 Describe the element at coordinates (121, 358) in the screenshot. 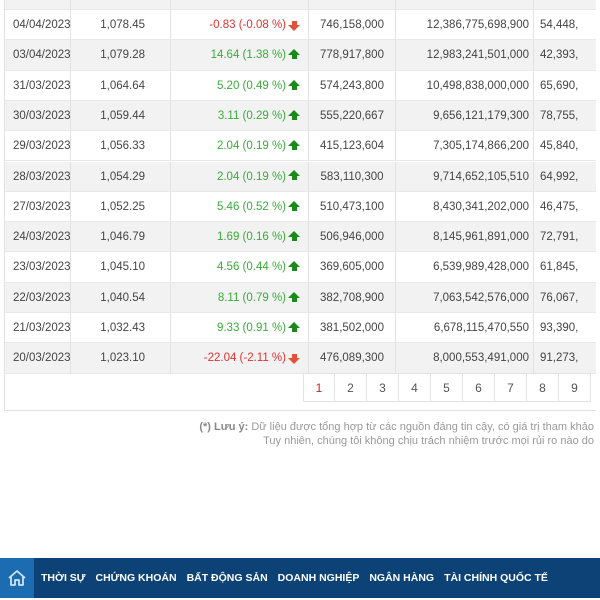

I see `close-cell: 1,023.10` at that location.